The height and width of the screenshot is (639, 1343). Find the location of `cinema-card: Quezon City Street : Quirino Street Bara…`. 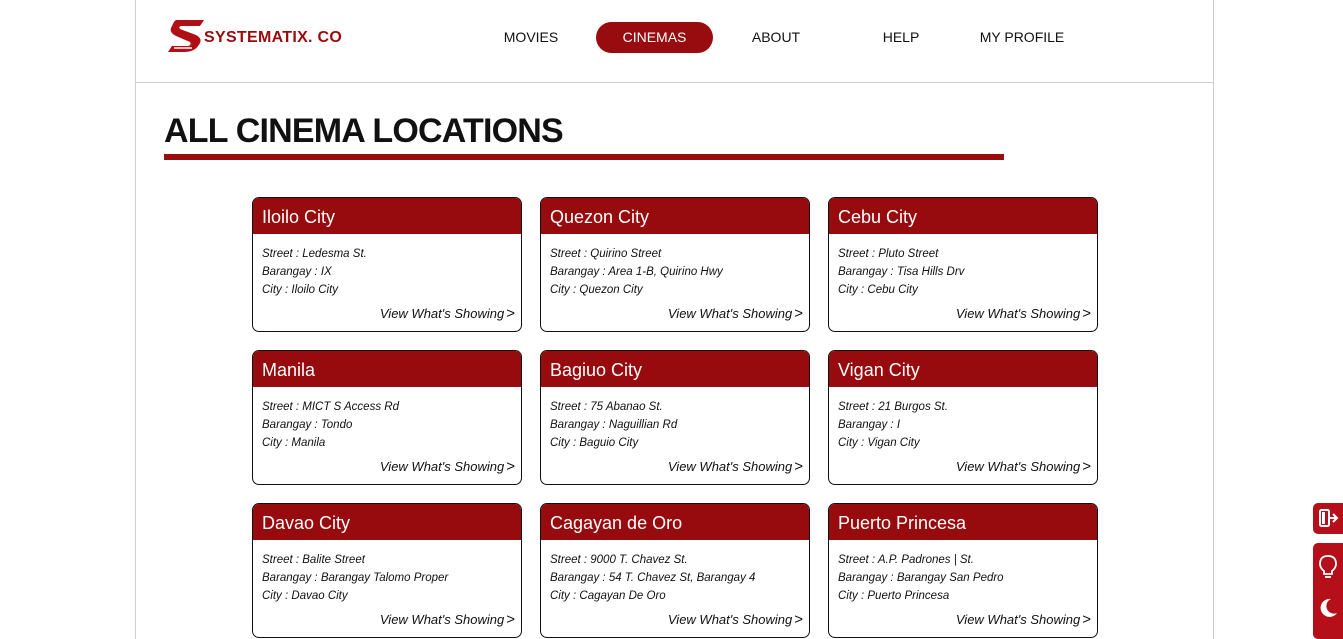

cinema-card: Quezon City Street : Quirino Street Bara… is located at coordinates (675, 264).